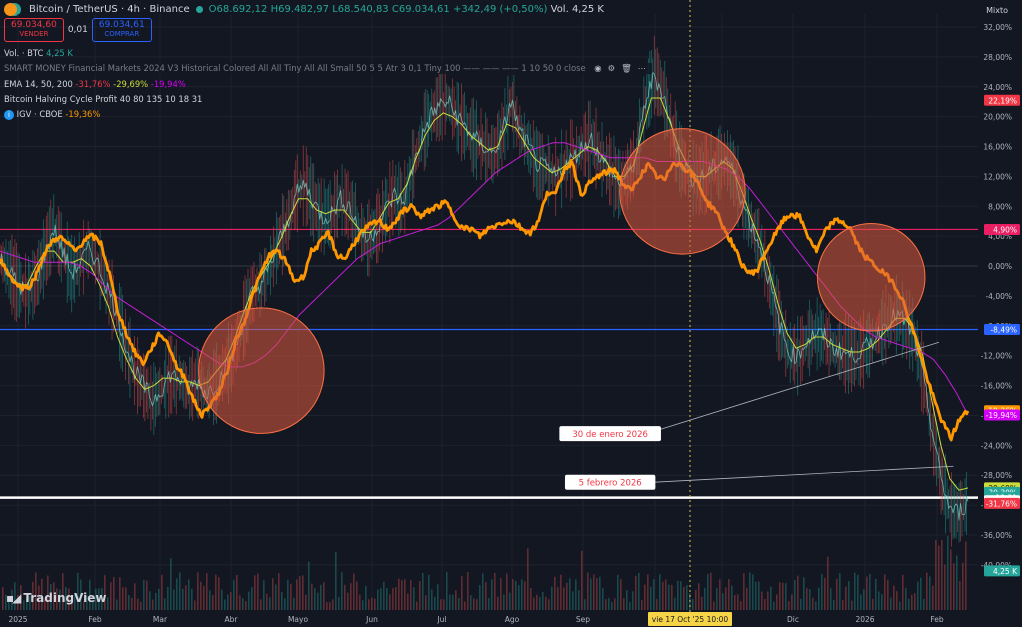  I want to click on scale-mode-button: Mixto, so click(997, 10).